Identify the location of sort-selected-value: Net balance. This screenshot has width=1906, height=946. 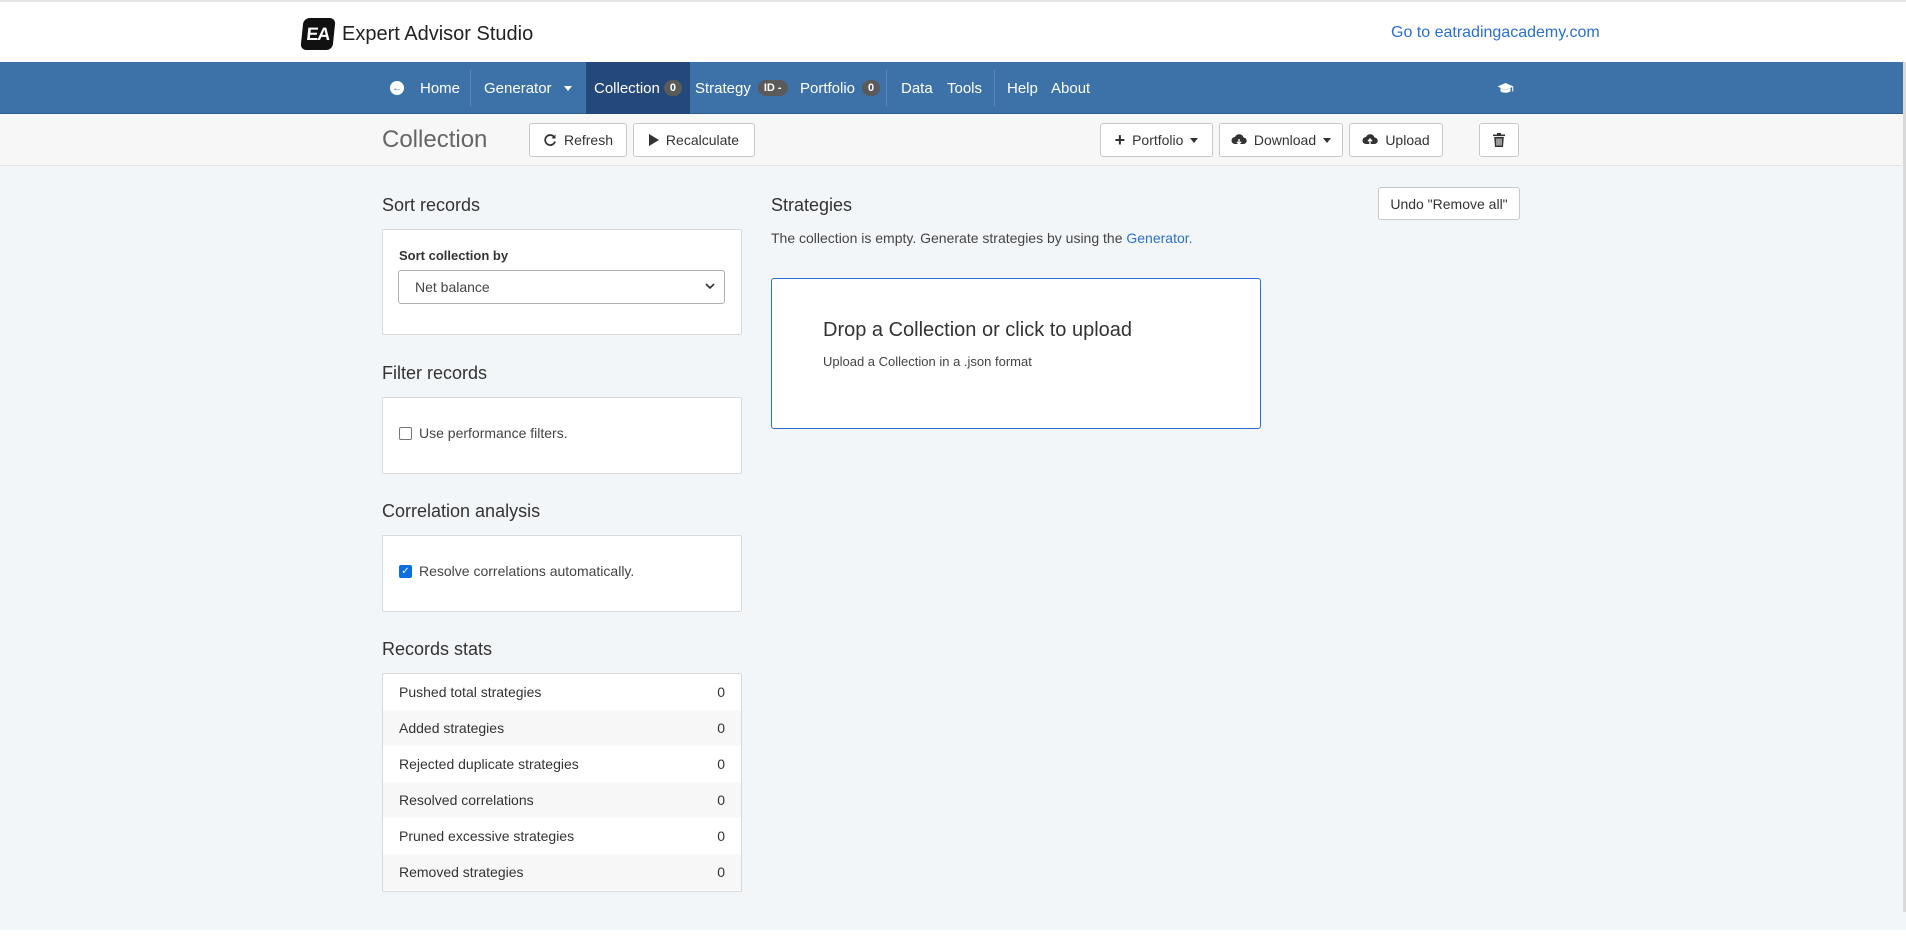
(452, 287).